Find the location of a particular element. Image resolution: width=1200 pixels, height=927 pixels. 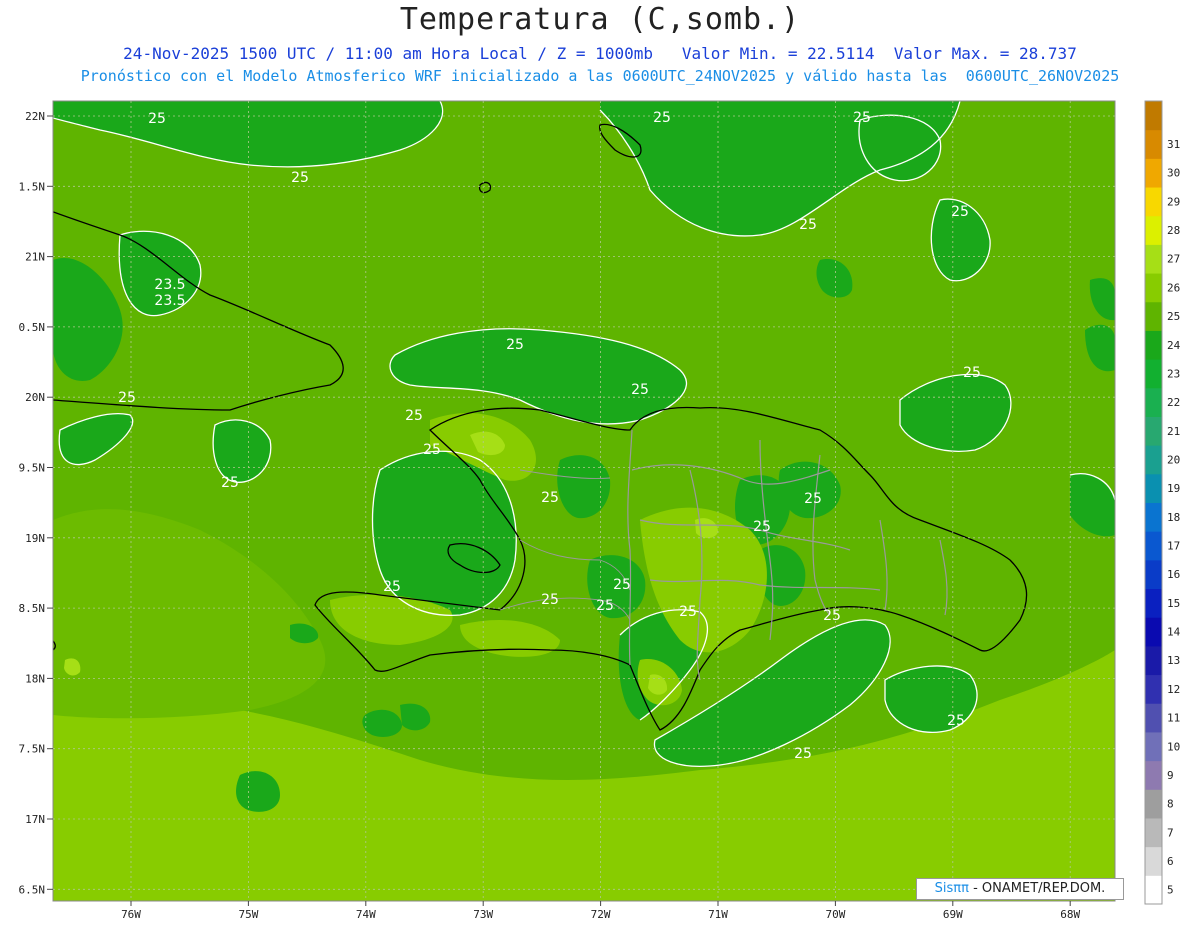

colorbar-label: 31 is located at coordinates (1173, 144).